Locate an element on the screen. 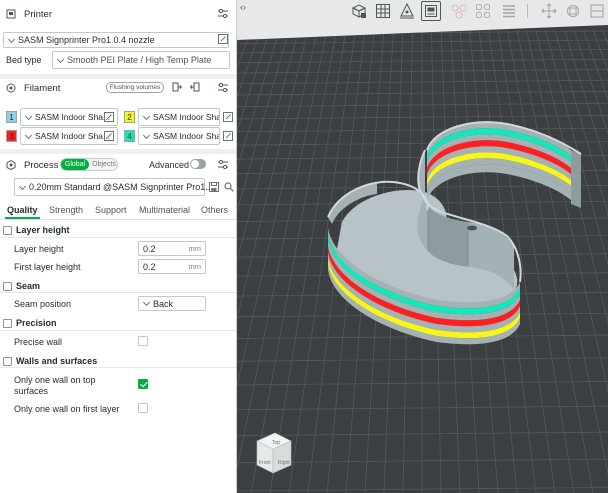 The height and width of the screenshot is (493, 608). grid-arrange-icon is located at coordinates (383, 11).